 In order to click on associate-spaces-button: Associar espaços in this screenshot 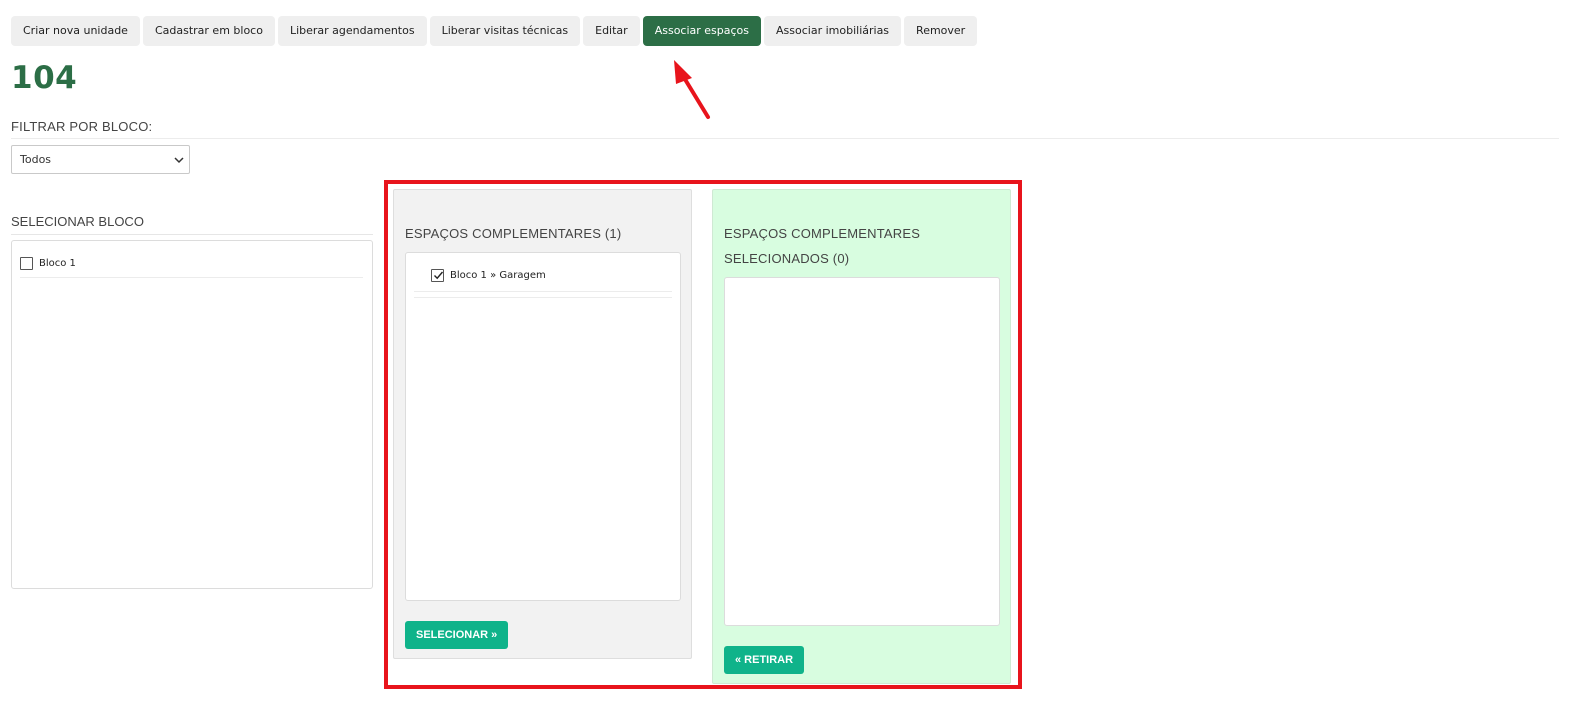, I will do `click(702, 31)`.